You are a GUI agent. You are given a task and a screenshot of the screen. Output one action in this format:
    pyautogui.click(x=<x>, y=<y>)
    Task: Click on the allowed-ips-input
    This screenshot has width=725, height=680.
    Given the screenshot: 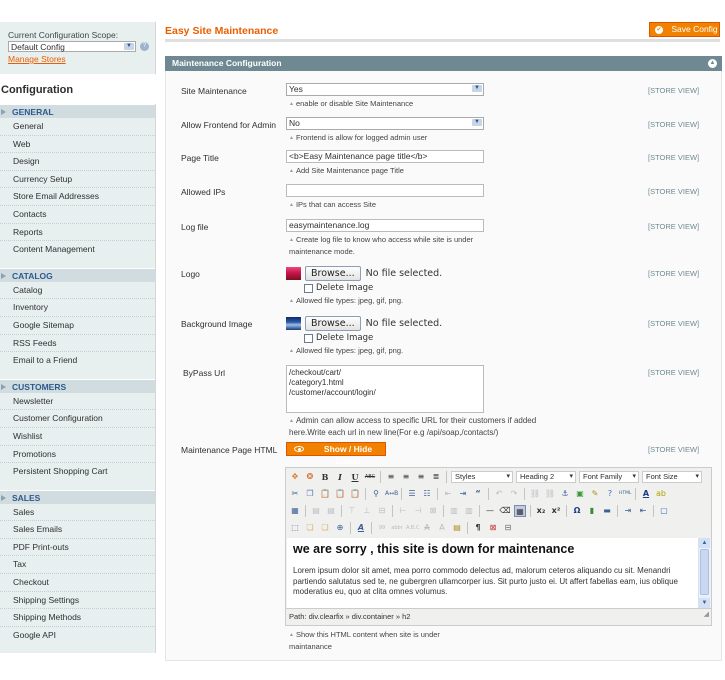 What is the action you would take?
    pyautogui.click(x=385, y=190)
    